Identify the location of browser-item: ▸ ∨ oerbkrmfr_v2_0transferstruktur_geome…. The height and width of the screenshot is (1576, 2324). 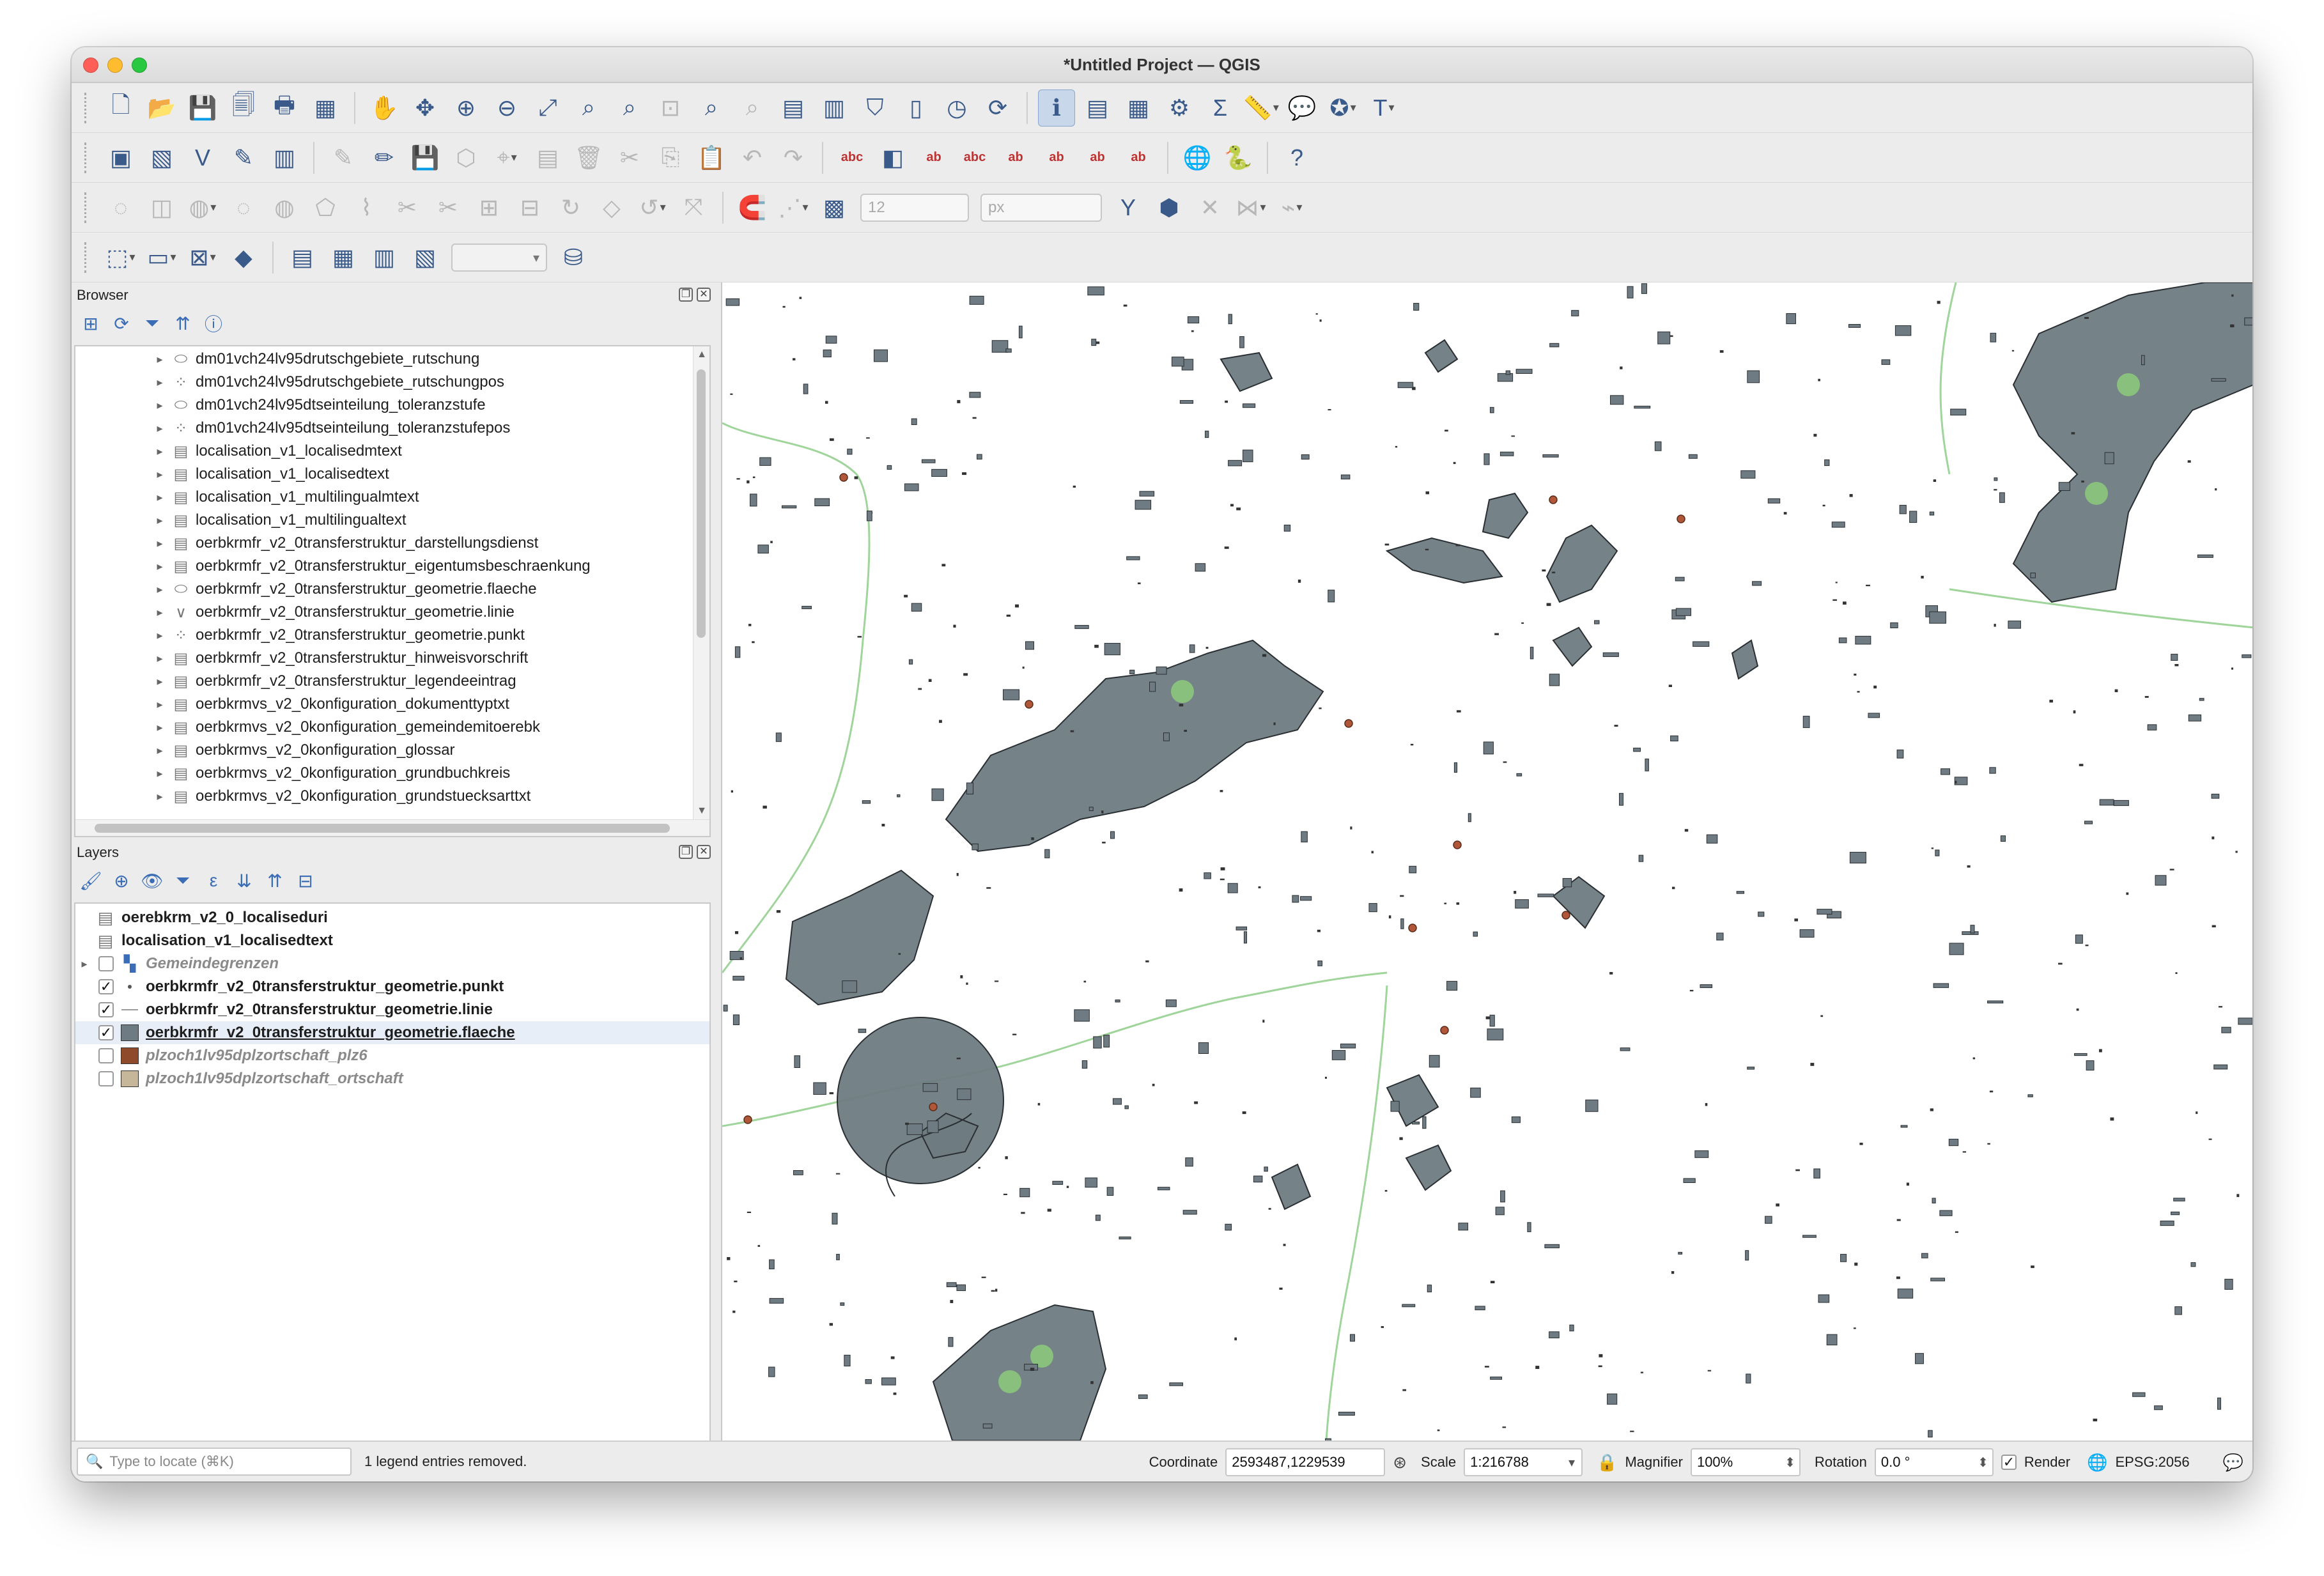
(392, 612).